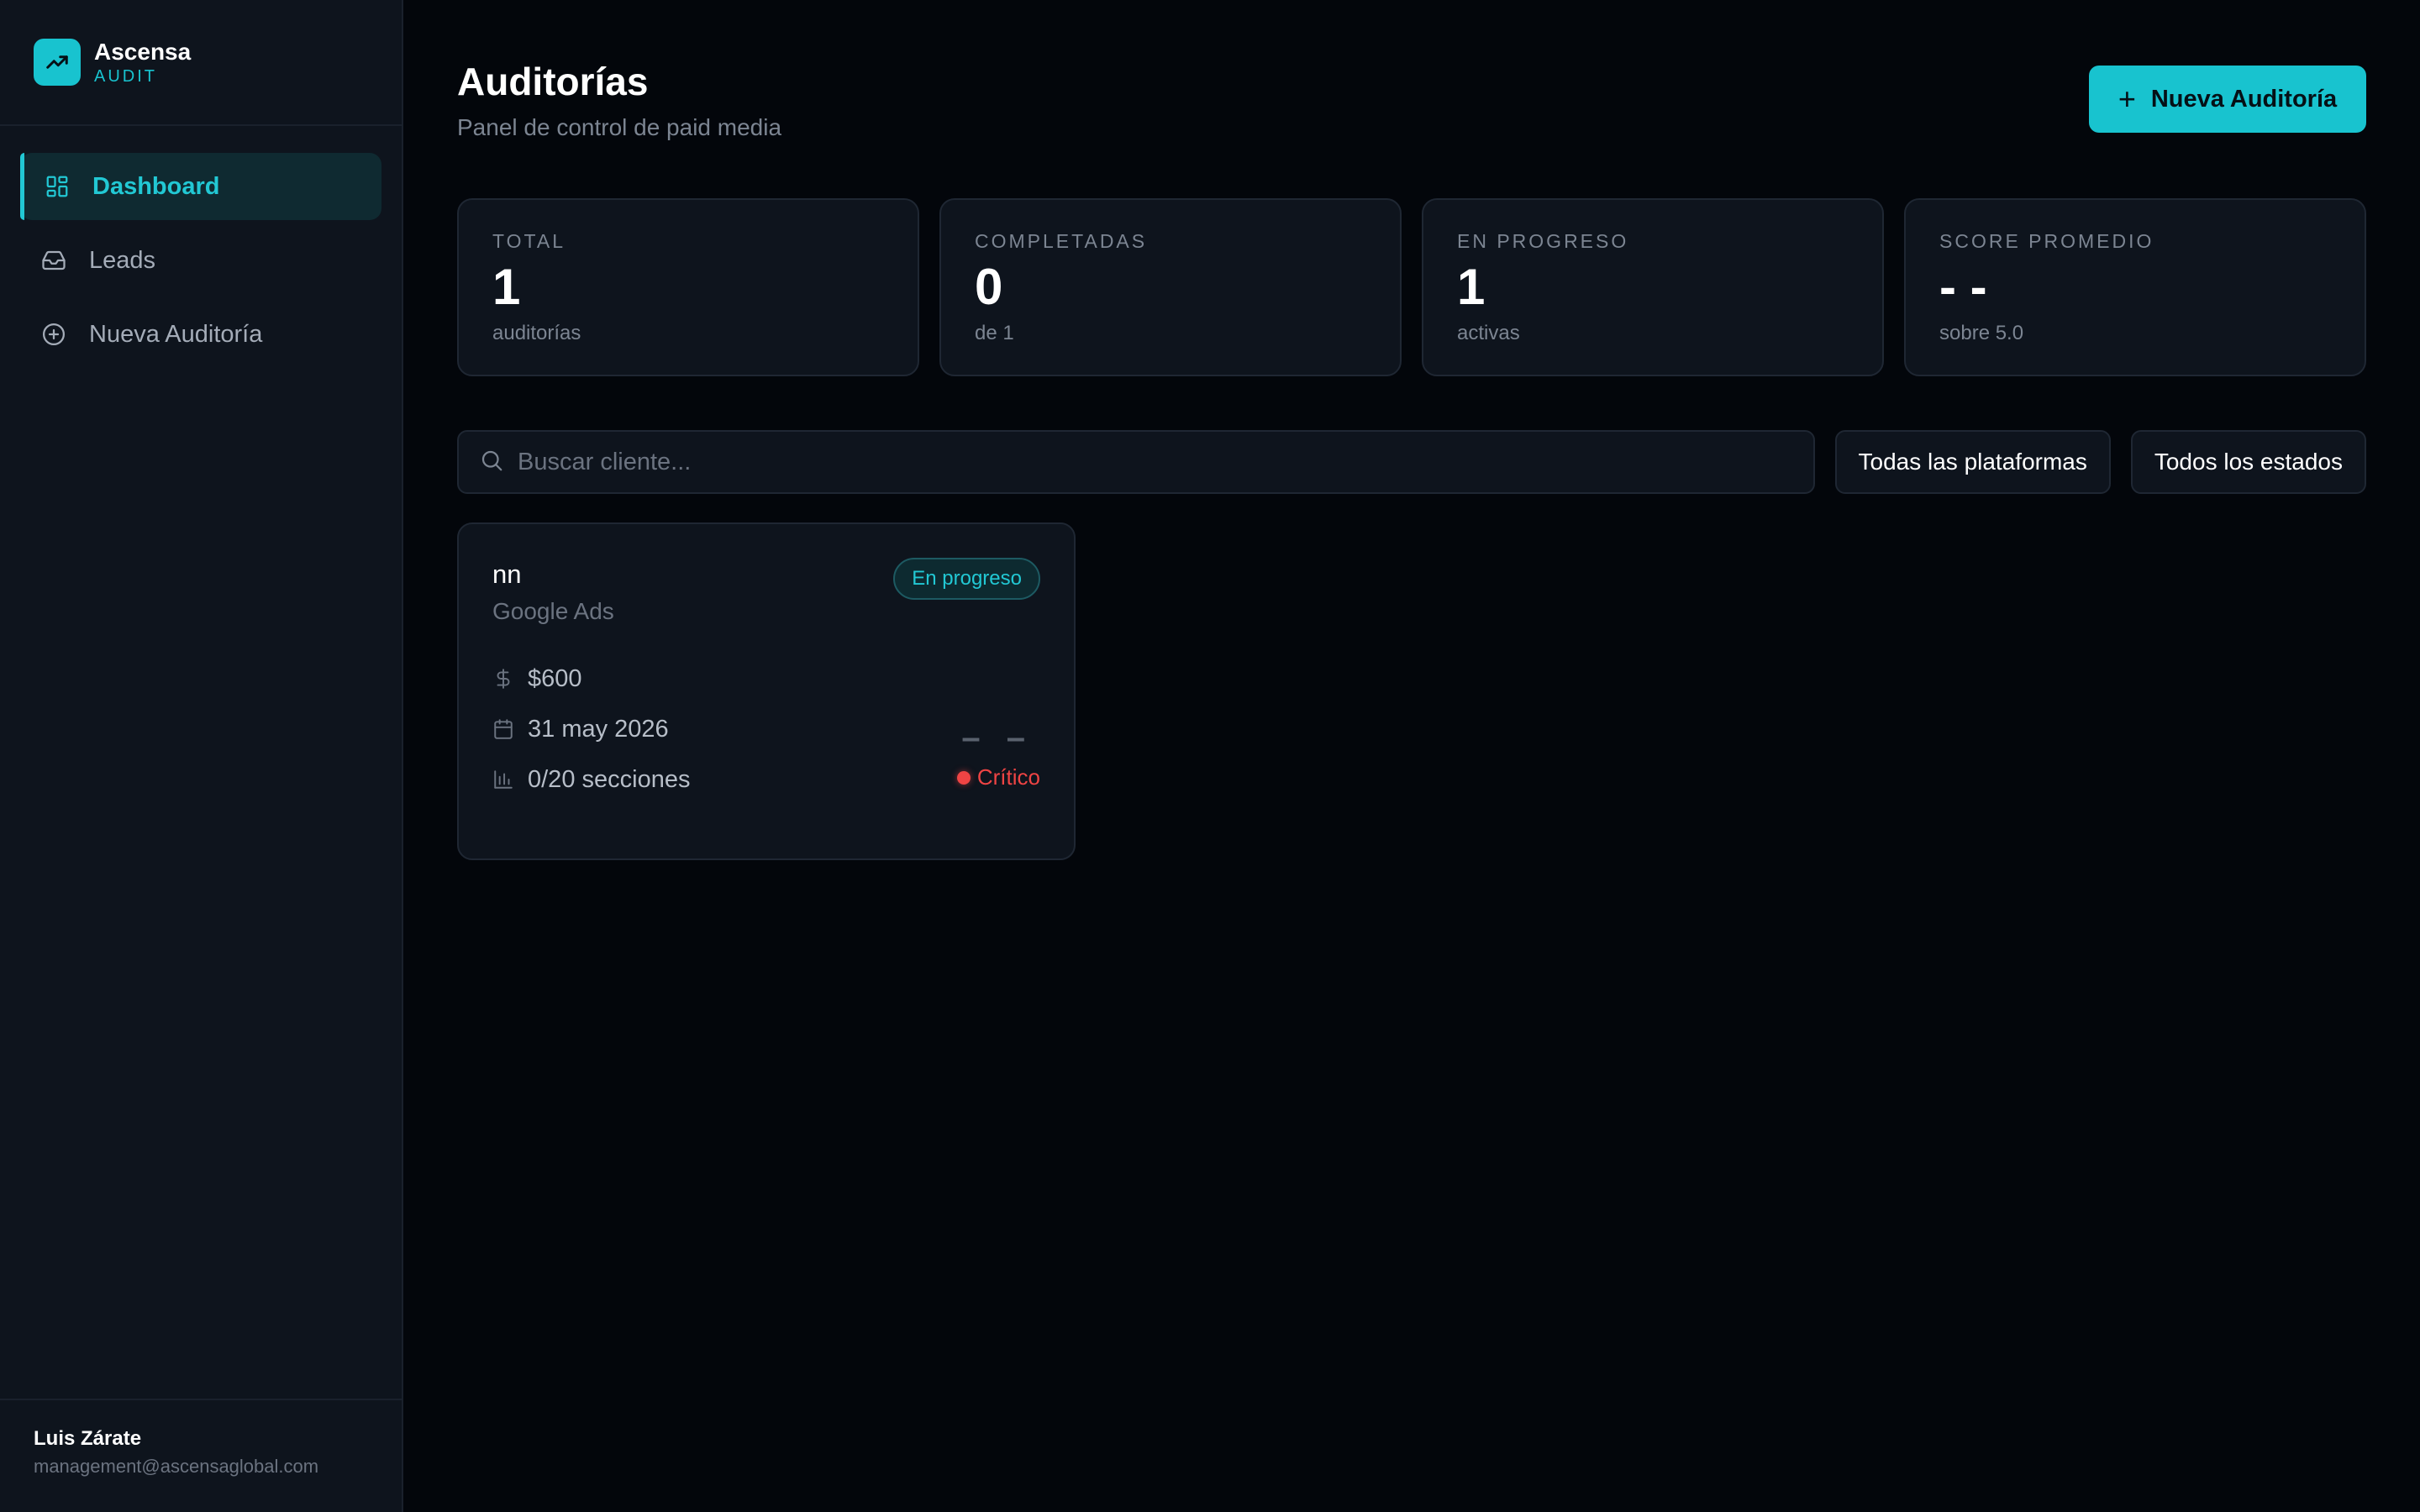  I want to click on page-title: Auditorías, so click(553, 81).